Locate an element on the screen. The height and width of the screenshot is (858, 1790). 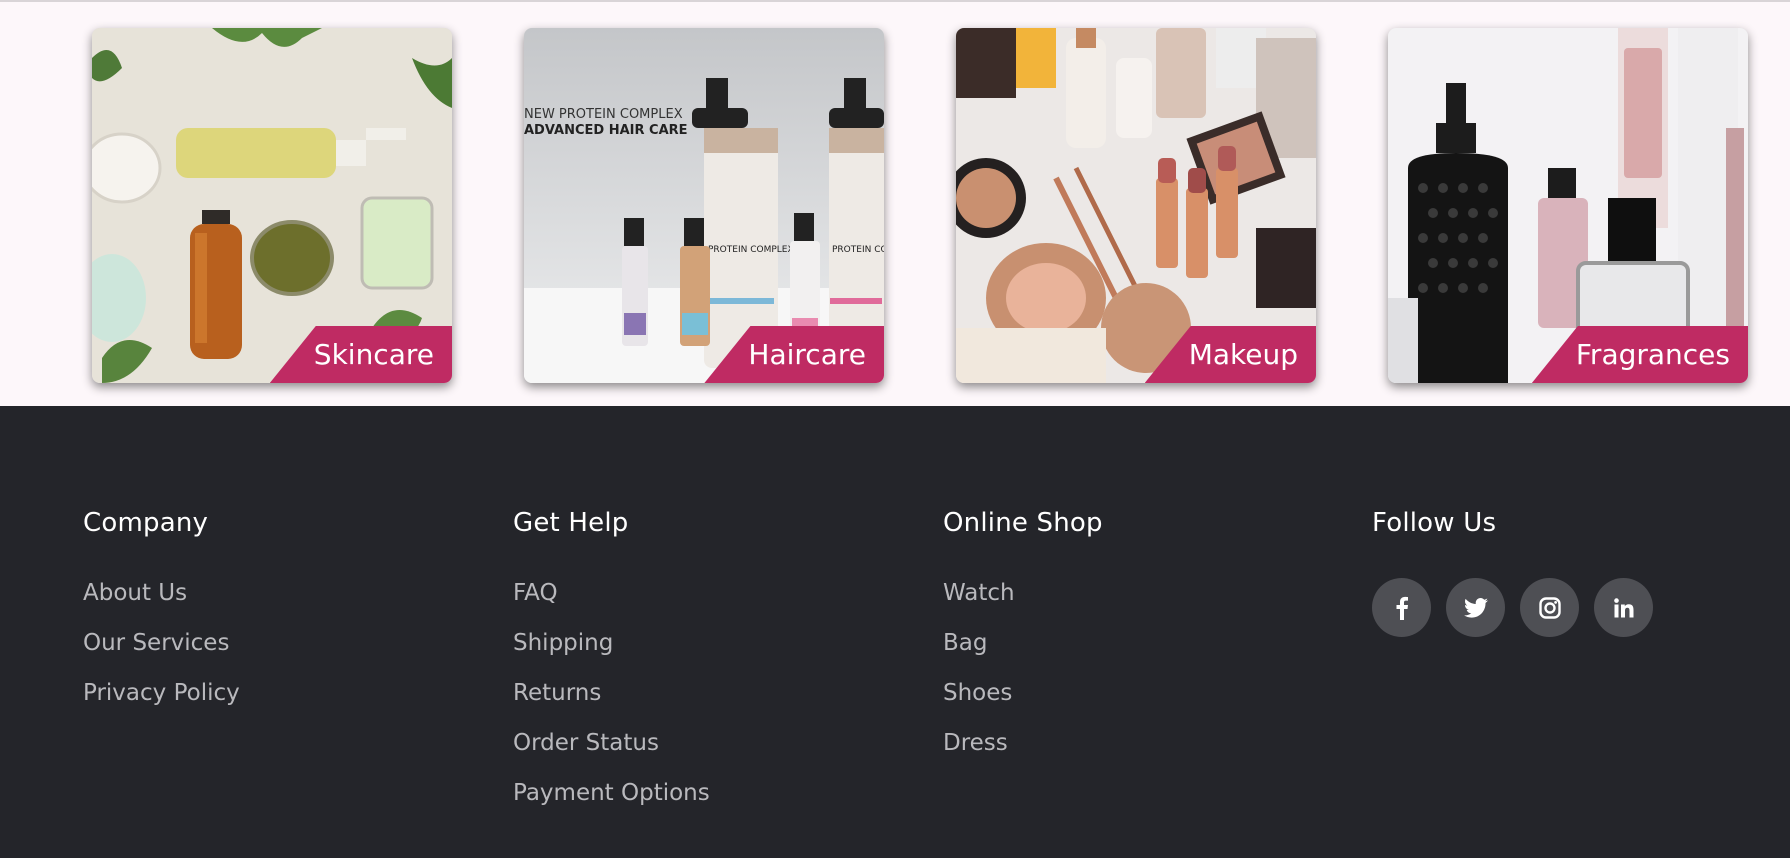
footer-link-shipping: Shipping is located at coordinates (611, 653).